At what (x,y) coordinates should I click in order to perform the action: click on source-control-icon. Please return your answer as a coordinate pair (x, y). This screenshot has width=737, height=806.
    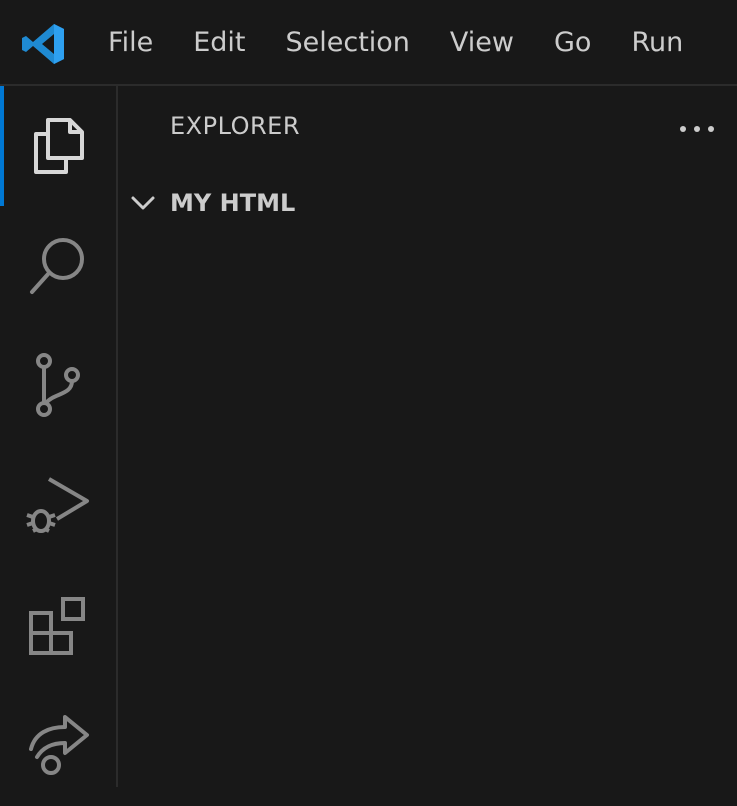
    Looking at the image, I should click on (58, 385).